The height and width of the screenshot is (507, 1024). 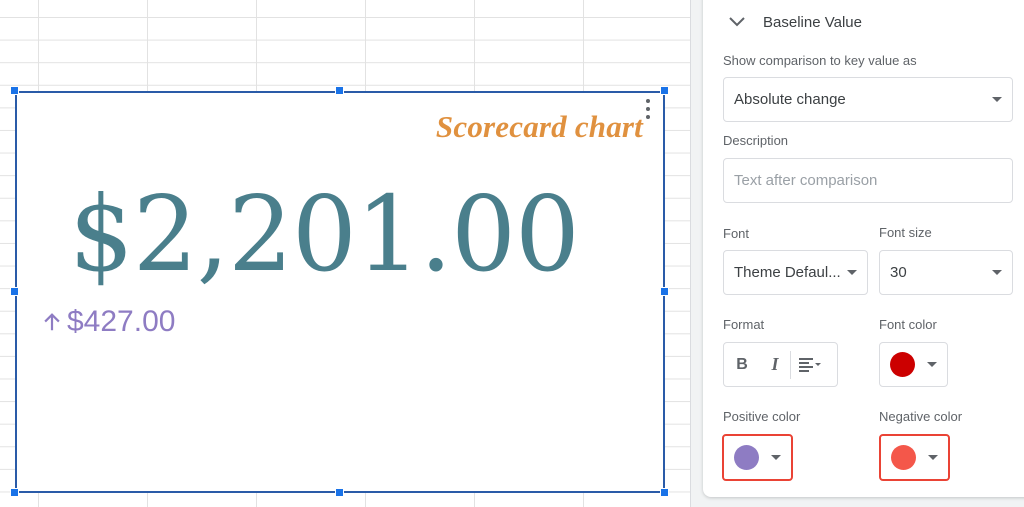 What do you see at coordinates (756, 140) in the screenshot?
I see `description-label: Description` at bounding box center [756, 140].